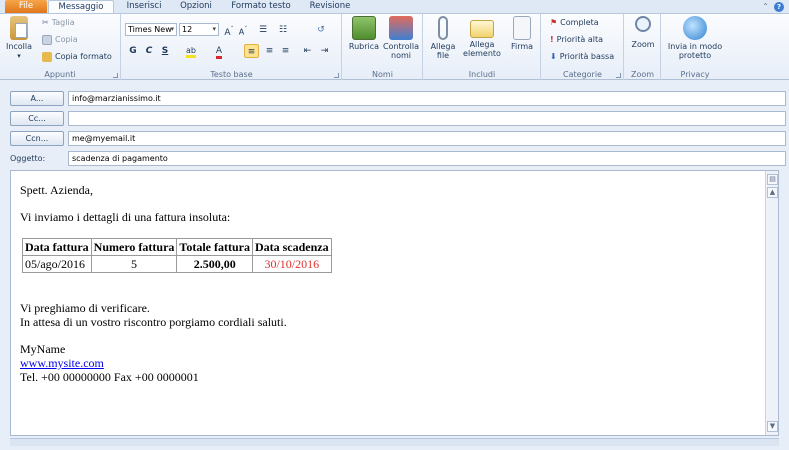 Image resolution: width=789 pixels, height=450 pixels. I want to click on numbering-icon: ☷, so click(283, 30).